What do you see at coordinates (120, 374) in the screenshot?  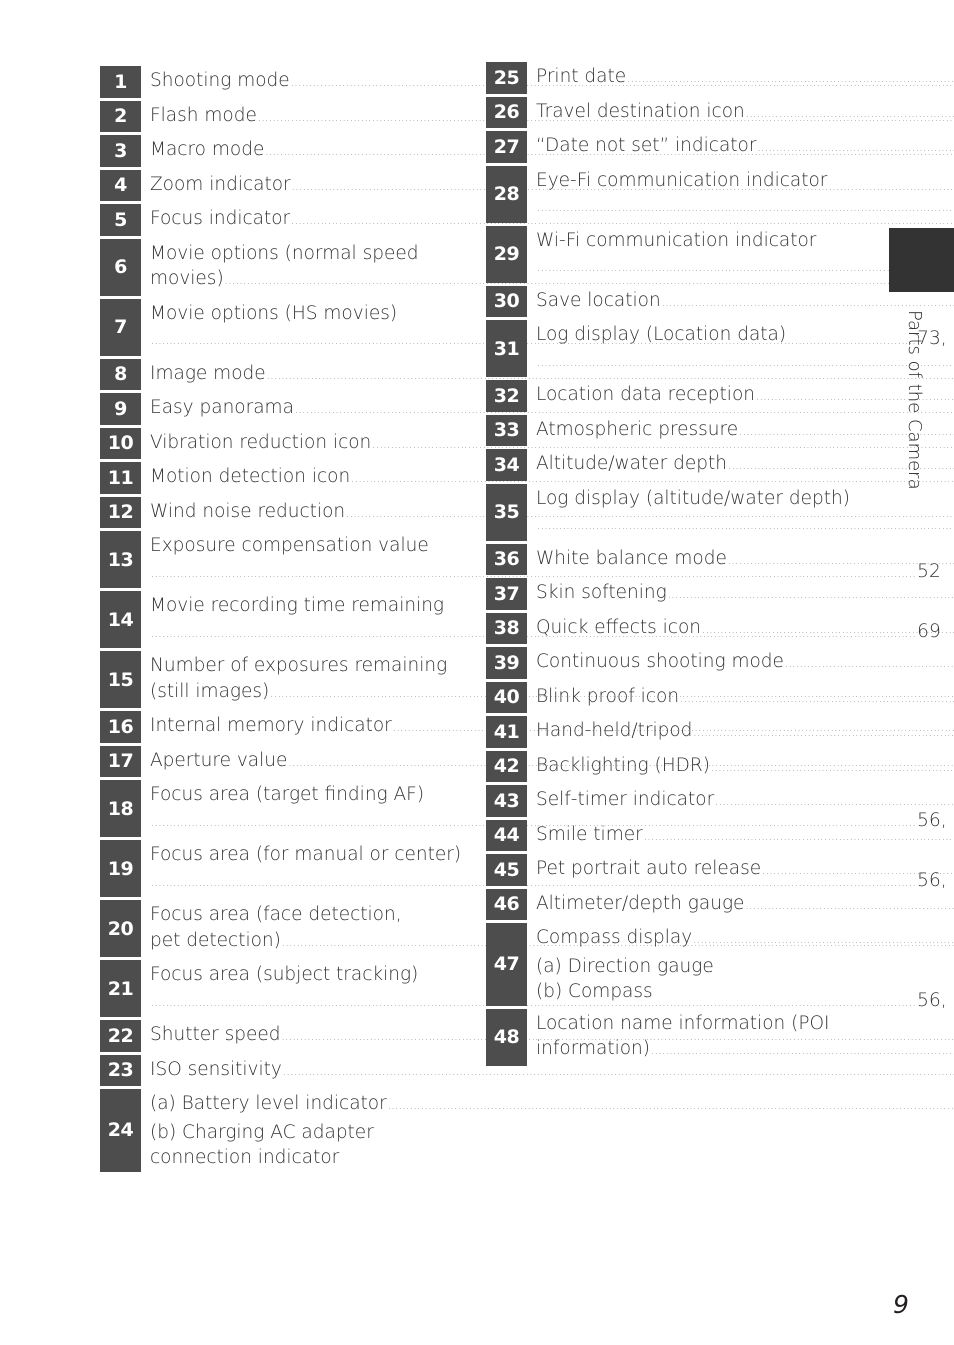 I see `item-number-badge: 8` at bounding box center [120, 374].